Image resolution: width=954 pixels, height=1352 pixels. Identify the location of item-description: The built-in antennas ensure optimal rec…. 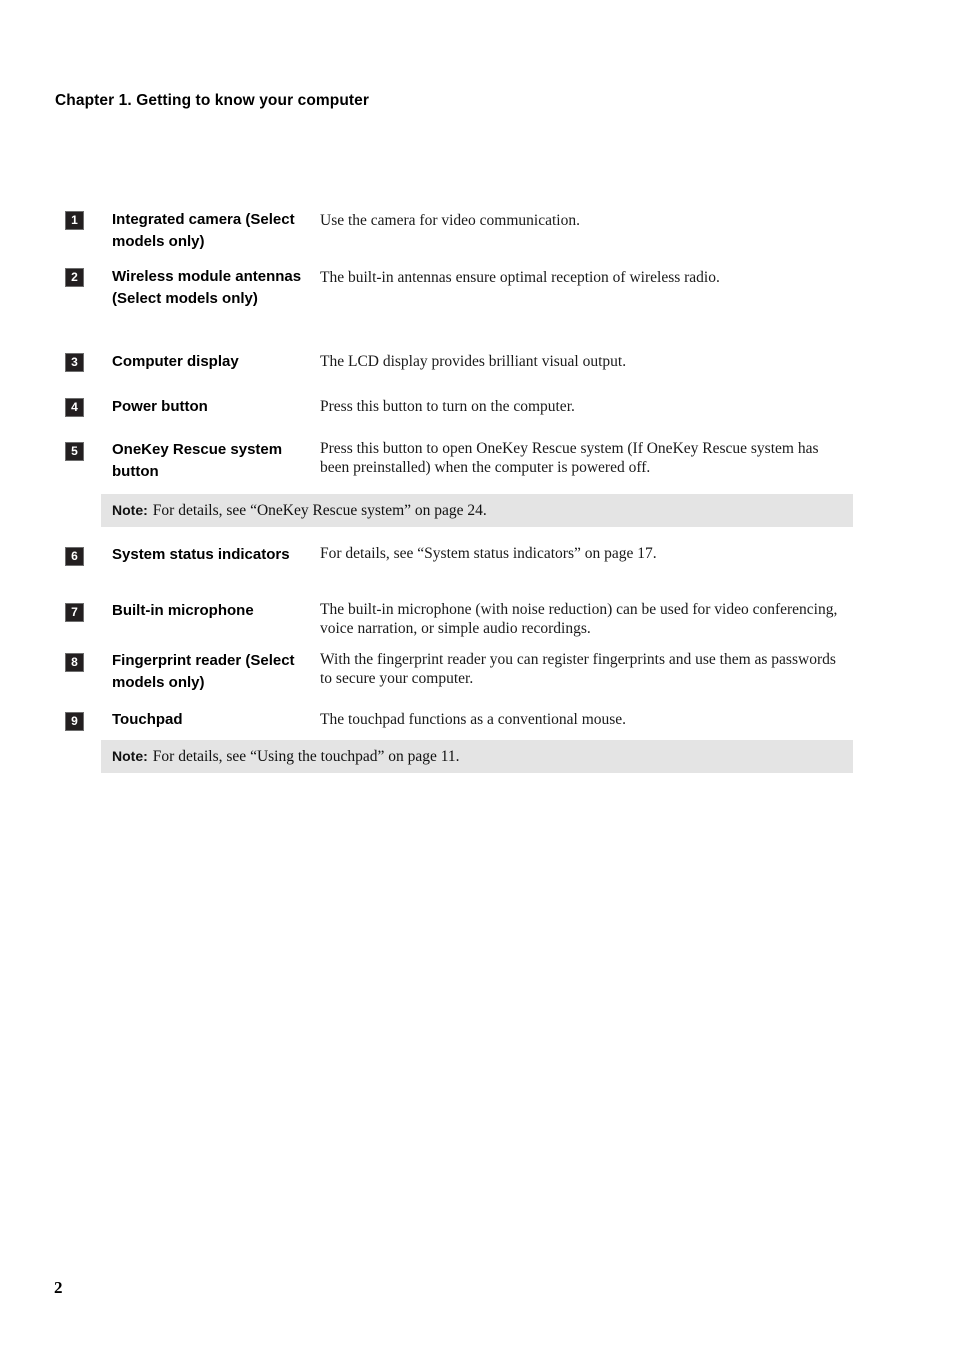
(520, 277).